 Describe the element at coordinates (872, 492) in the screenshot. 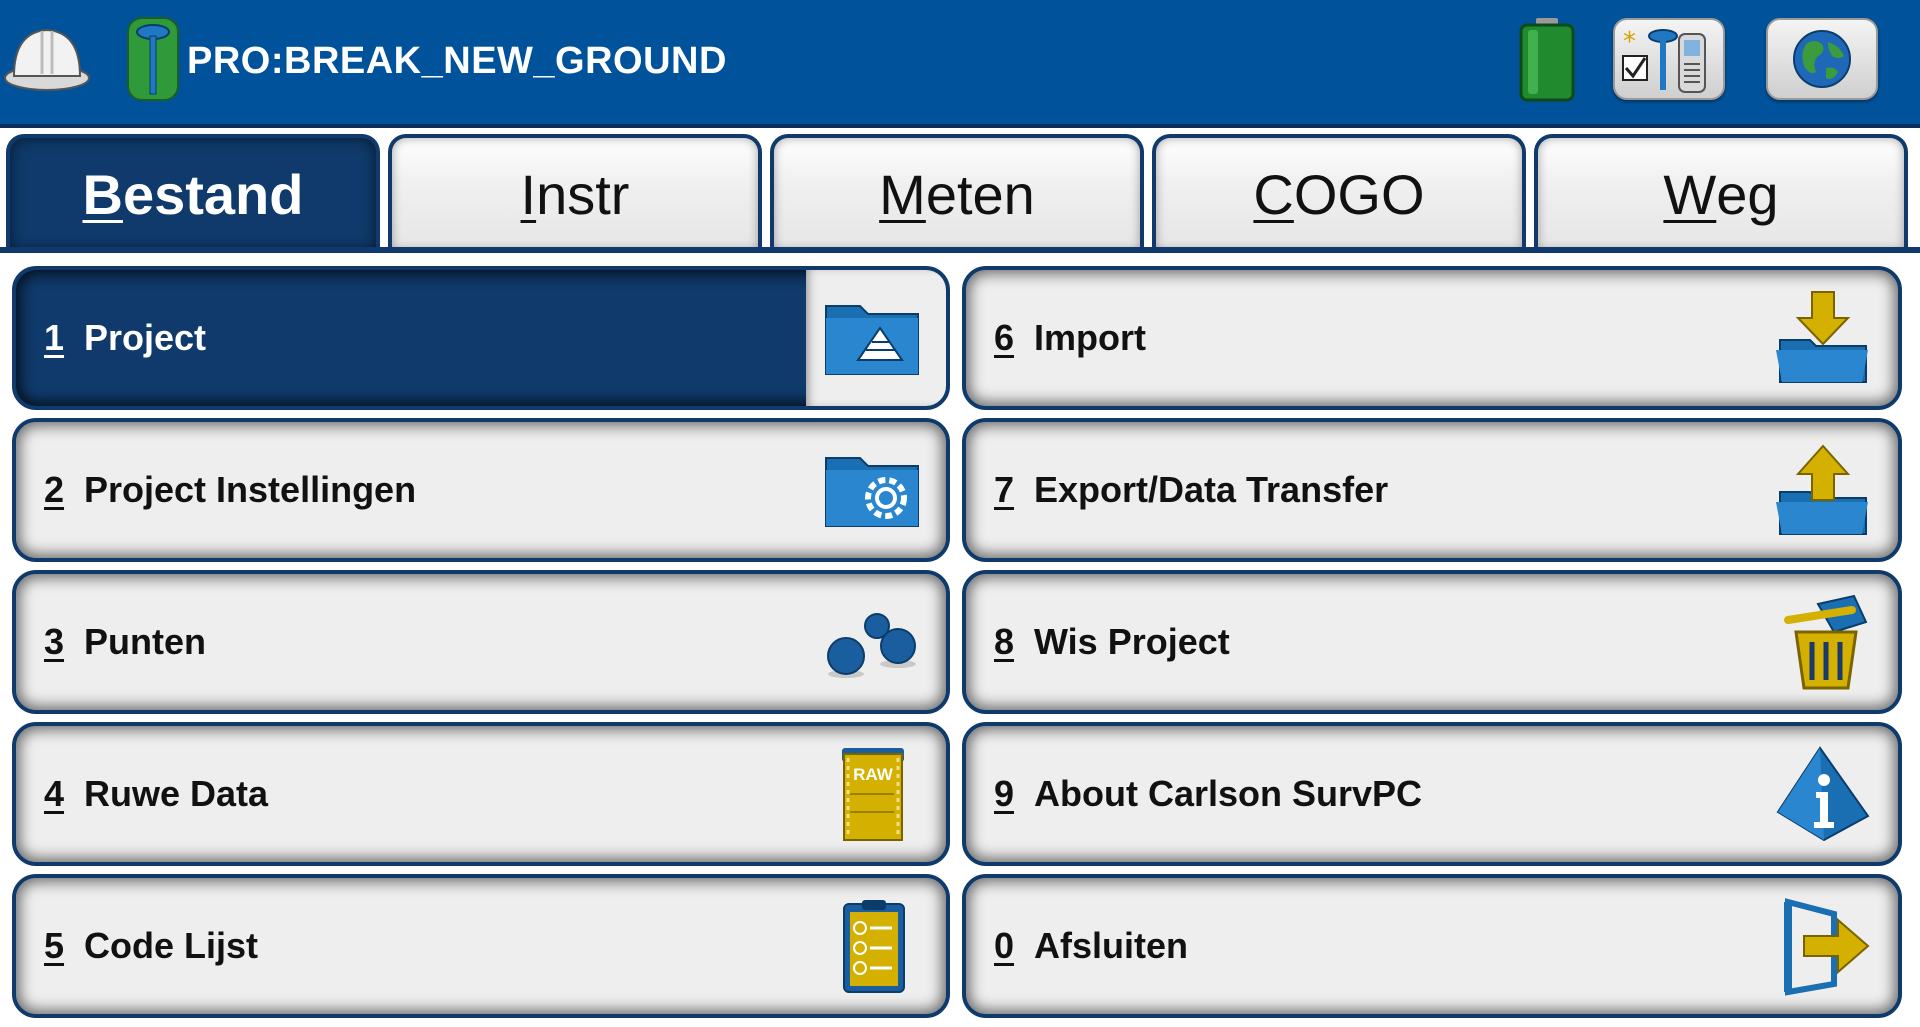

I see `folder-settings-icon` at that location.